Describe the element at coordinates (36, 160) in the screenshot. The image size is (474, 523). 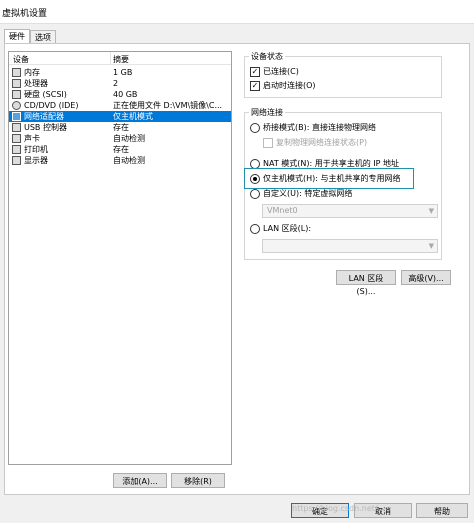
I see `device-name: 显示器` at that location.